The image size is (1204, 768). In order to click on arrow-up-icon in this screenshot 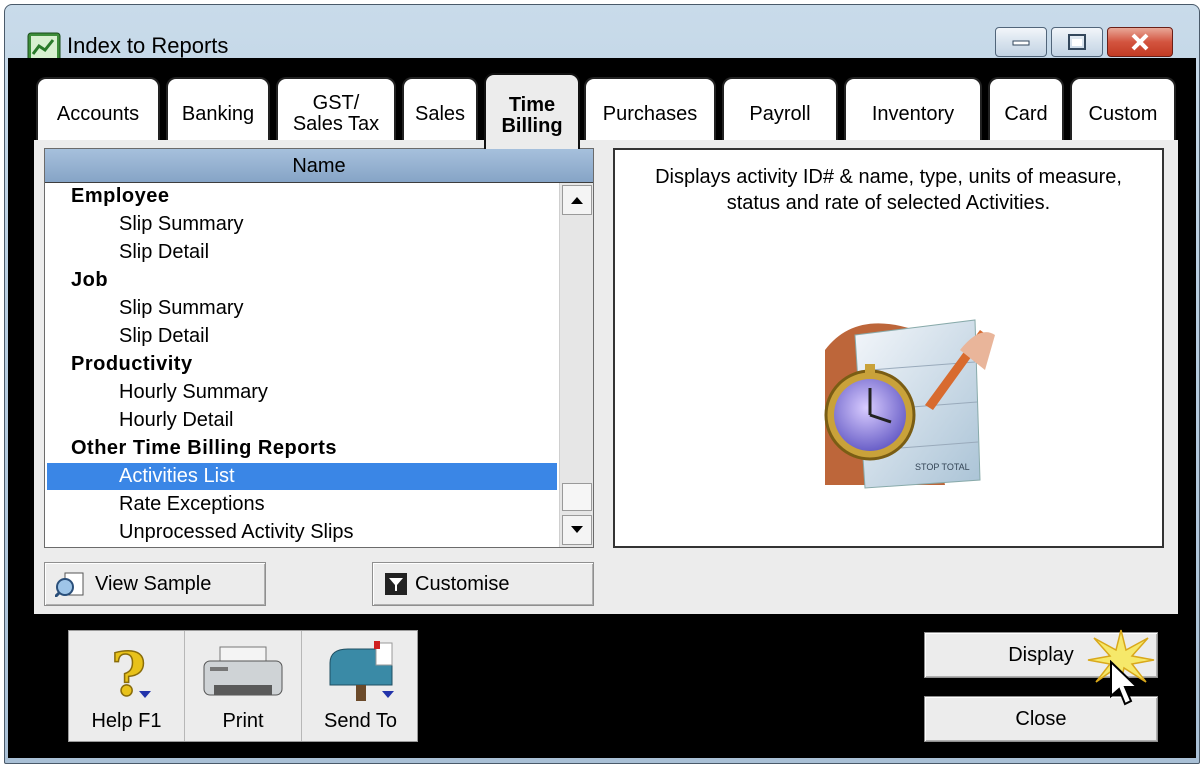, I will do `click(577, 200)`.